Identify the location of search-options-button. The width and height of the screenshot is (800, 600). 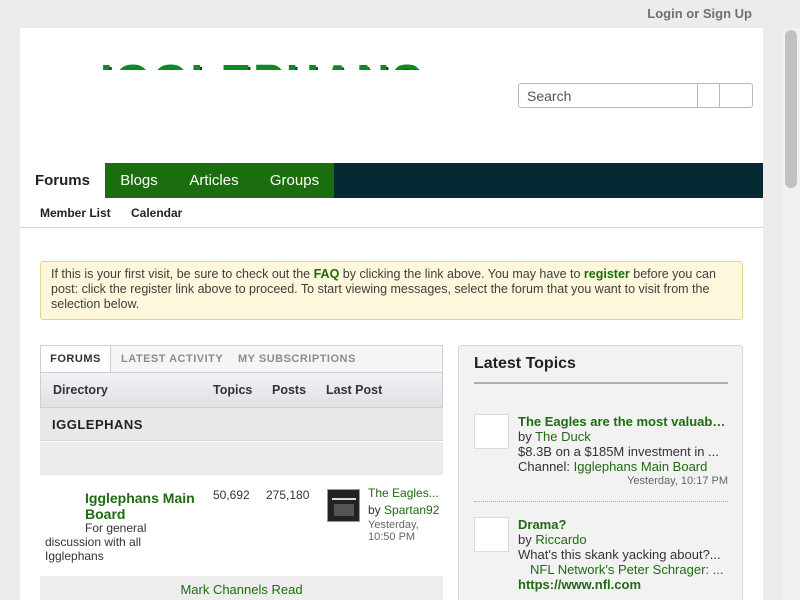
(708, 95).